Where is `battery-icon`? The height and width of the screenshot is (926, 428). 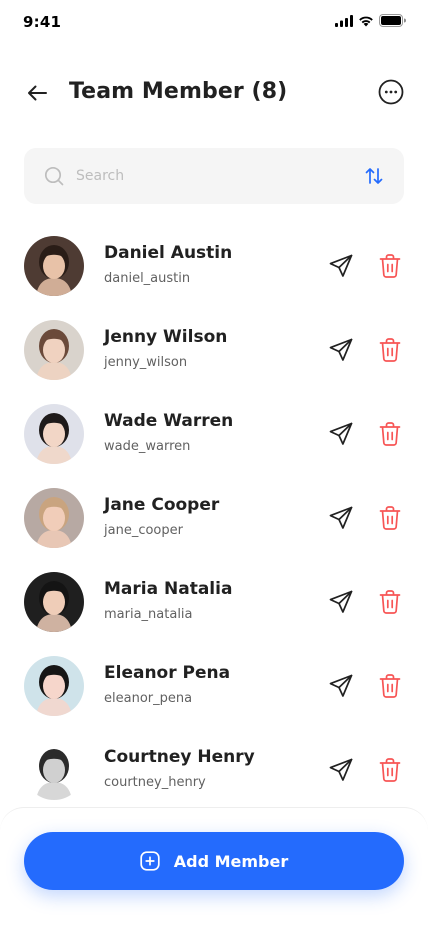 battery-icon is located at coordinates (392, 20).